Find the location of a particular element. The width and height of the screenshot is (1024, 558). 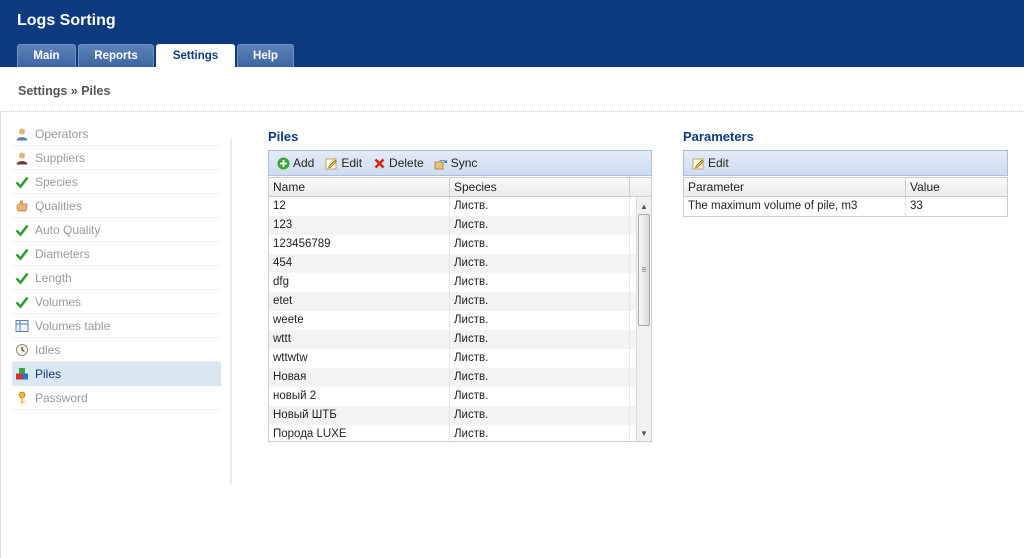

scroll-thumb: ≡ is located at coordinates (644, 270).